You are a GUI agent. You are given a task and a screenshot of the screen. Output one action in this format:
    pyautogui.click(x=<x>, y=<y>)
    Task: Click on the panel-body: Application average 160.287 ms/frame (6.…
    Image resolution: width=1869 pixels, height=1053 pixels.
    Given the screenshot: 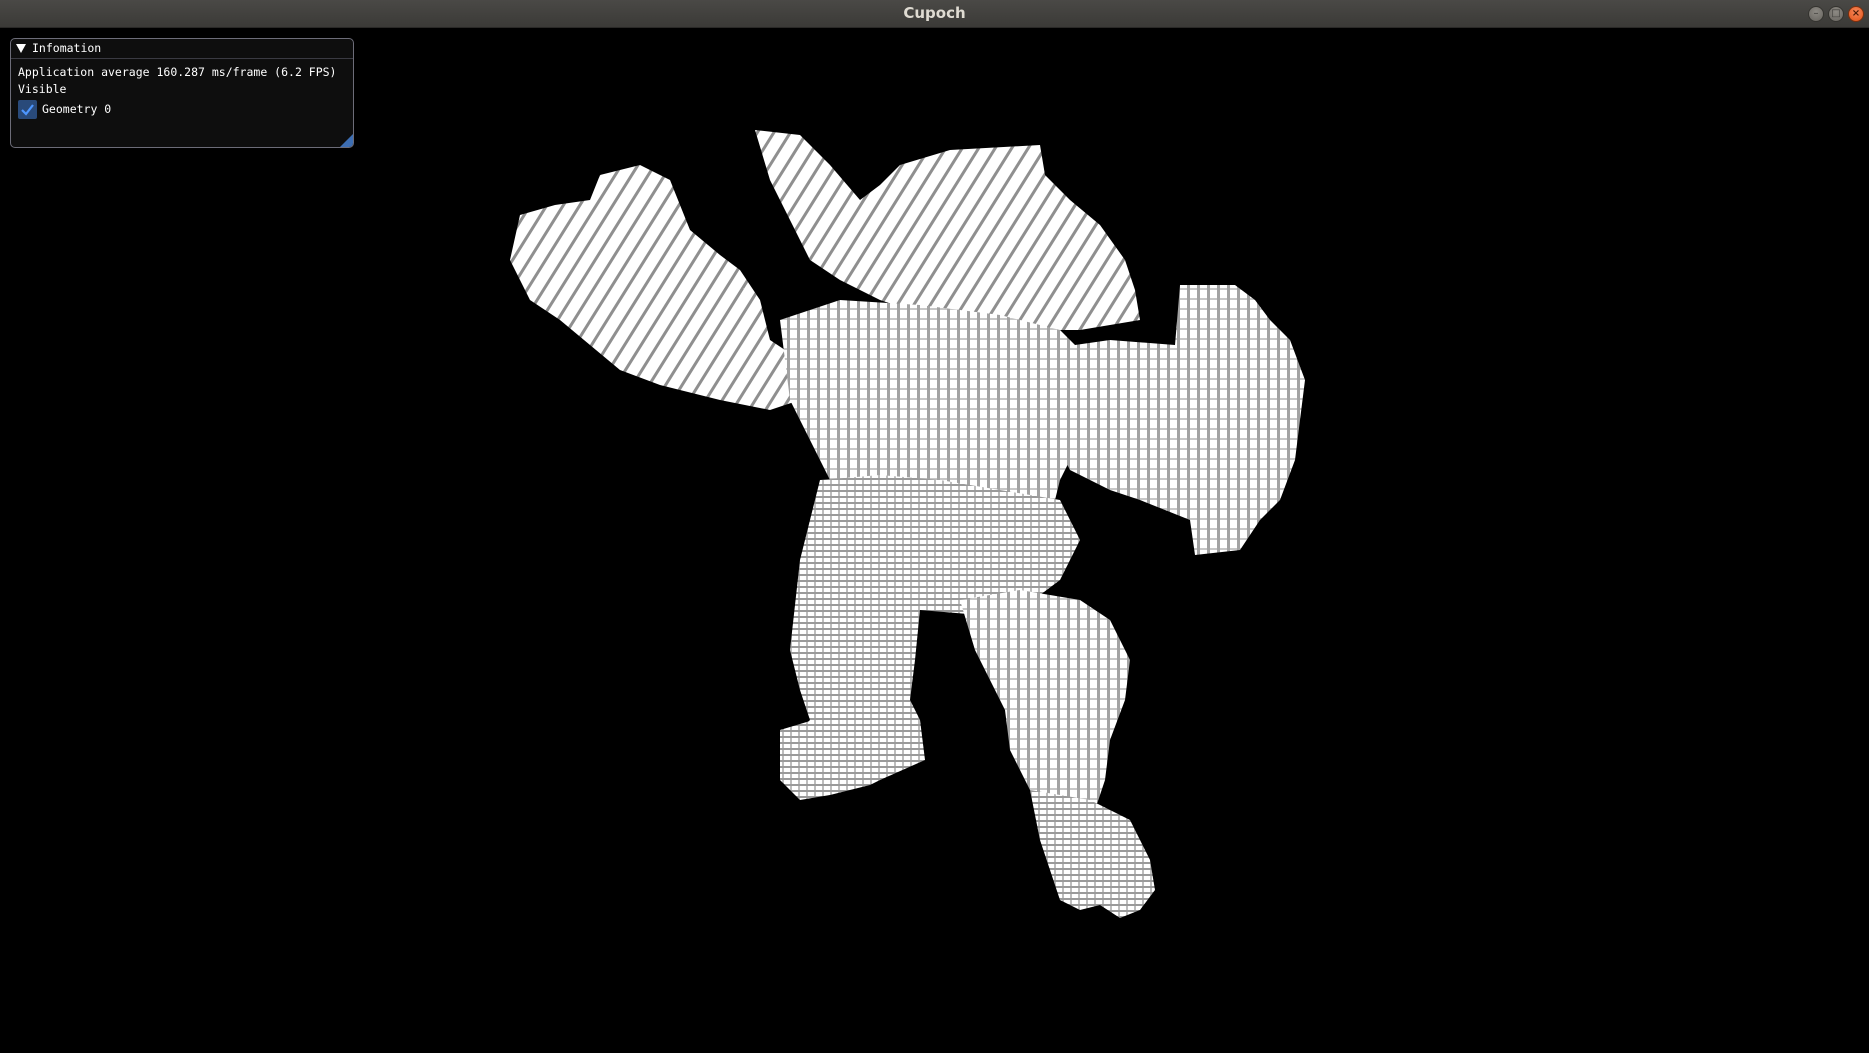 What is the action you would take?
    pyautogui.click(x=182, y=89)
    